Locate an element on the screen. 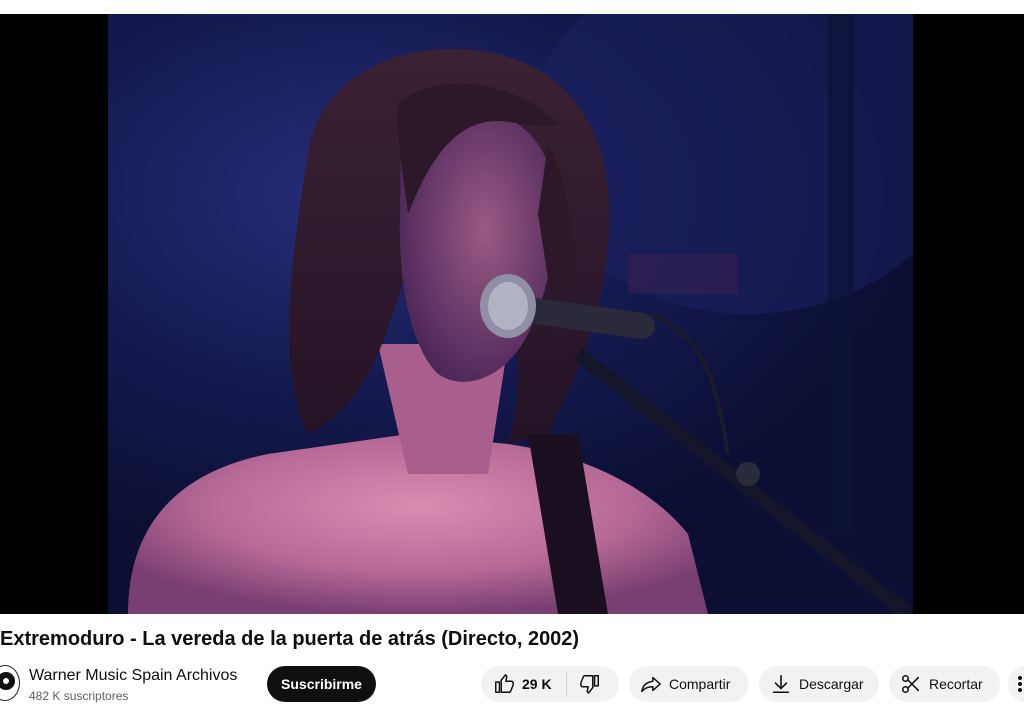  dislike-button is located at coordinates (584, 684).